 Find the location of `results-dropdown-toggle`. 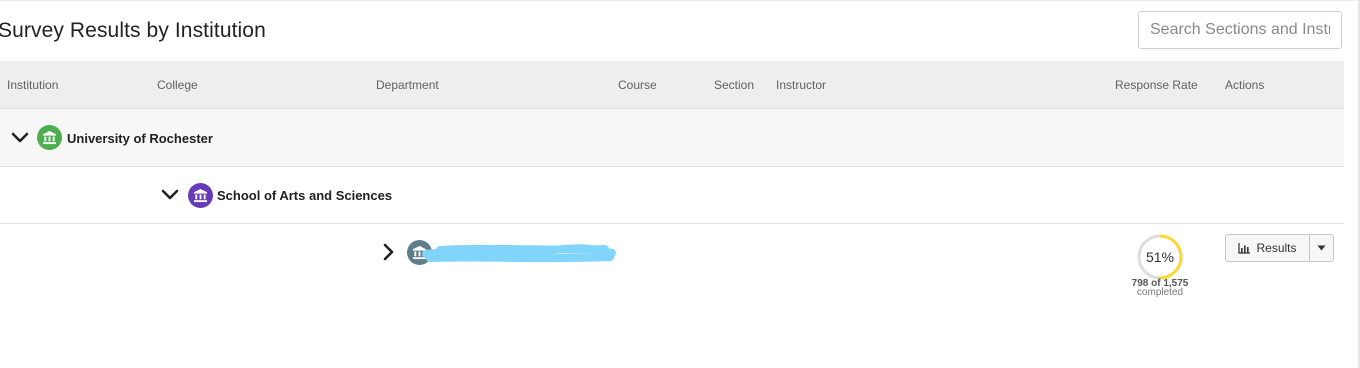

results-dropdown-toggle is located at coordinates (1321, 248).